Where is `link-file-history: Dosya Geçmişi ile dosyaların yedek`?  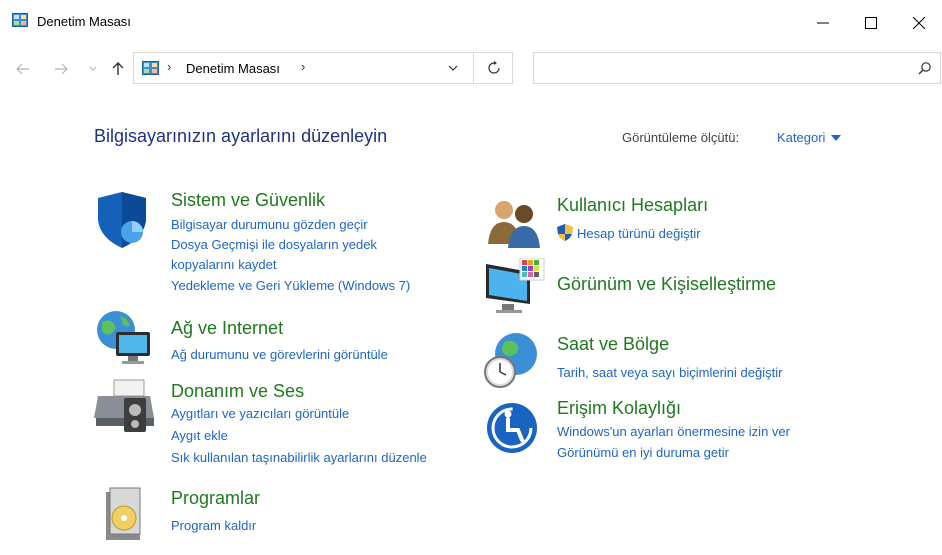
link-file-history: Dosya Geçmişi ile dosyaların yedek is located at coordinates (274, 245).